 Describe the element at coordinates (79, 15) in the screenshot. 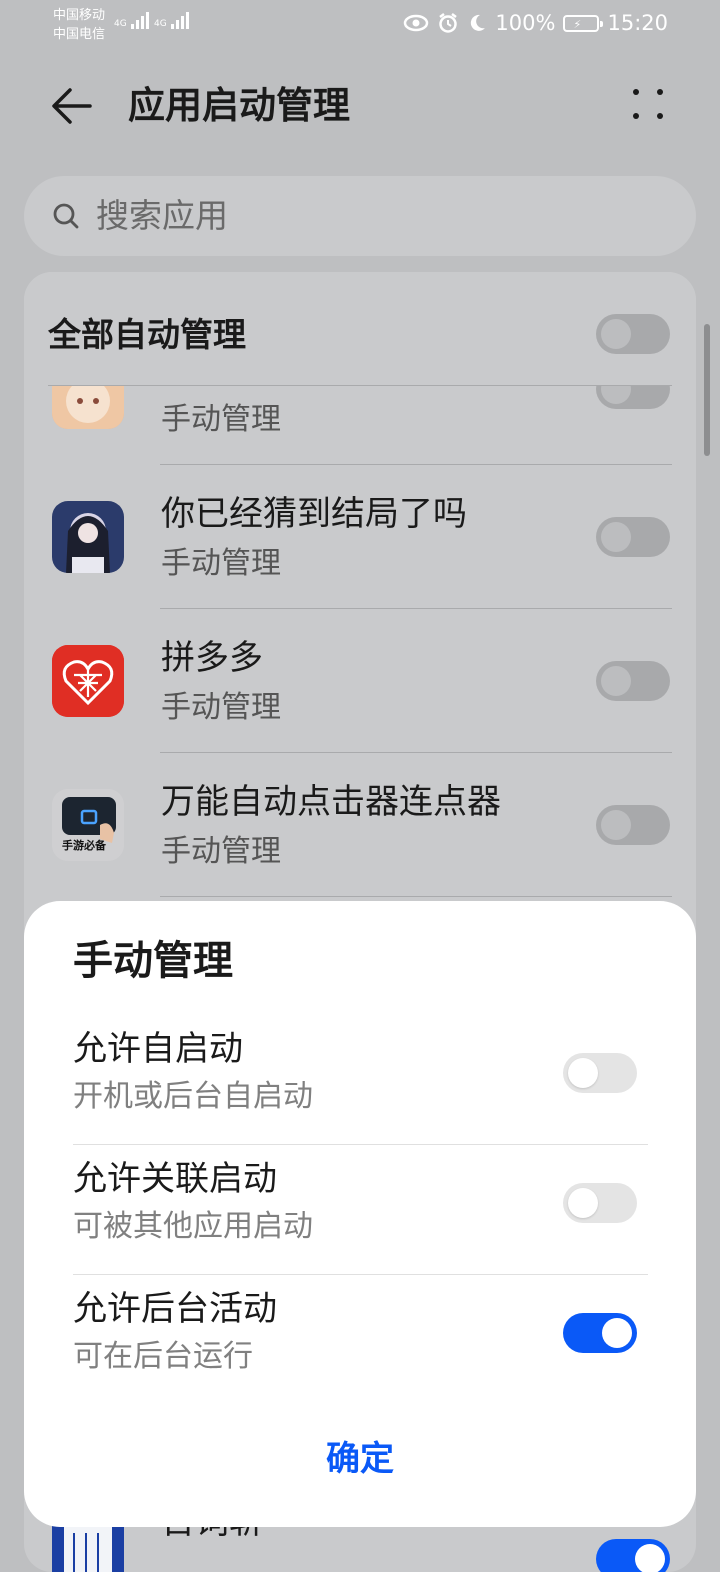

I see `carrier-1: 中国移动` at that location.